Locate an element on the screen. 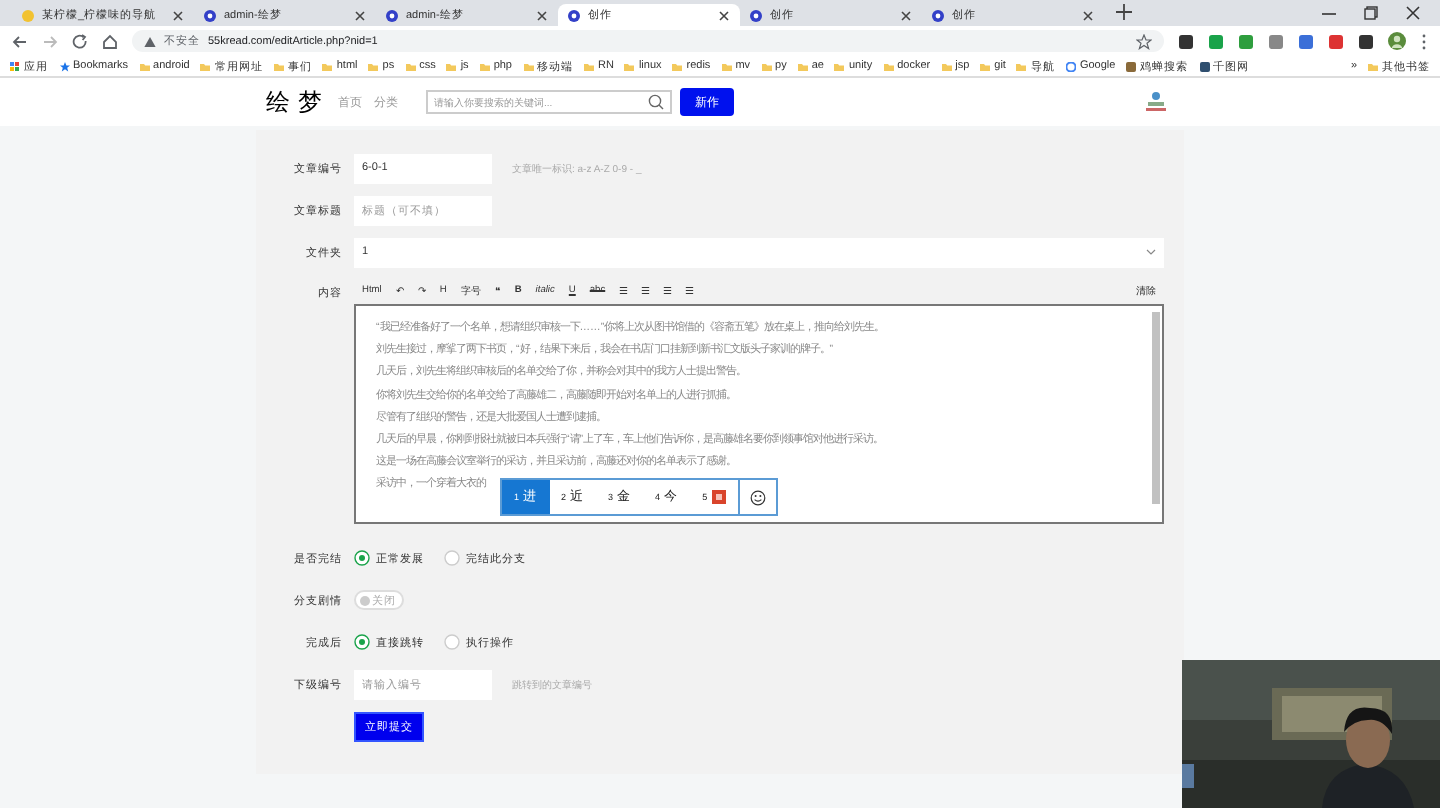 The height and width of the screenshot is (808, 1440). search-icon is located at coordinates (656, 102).